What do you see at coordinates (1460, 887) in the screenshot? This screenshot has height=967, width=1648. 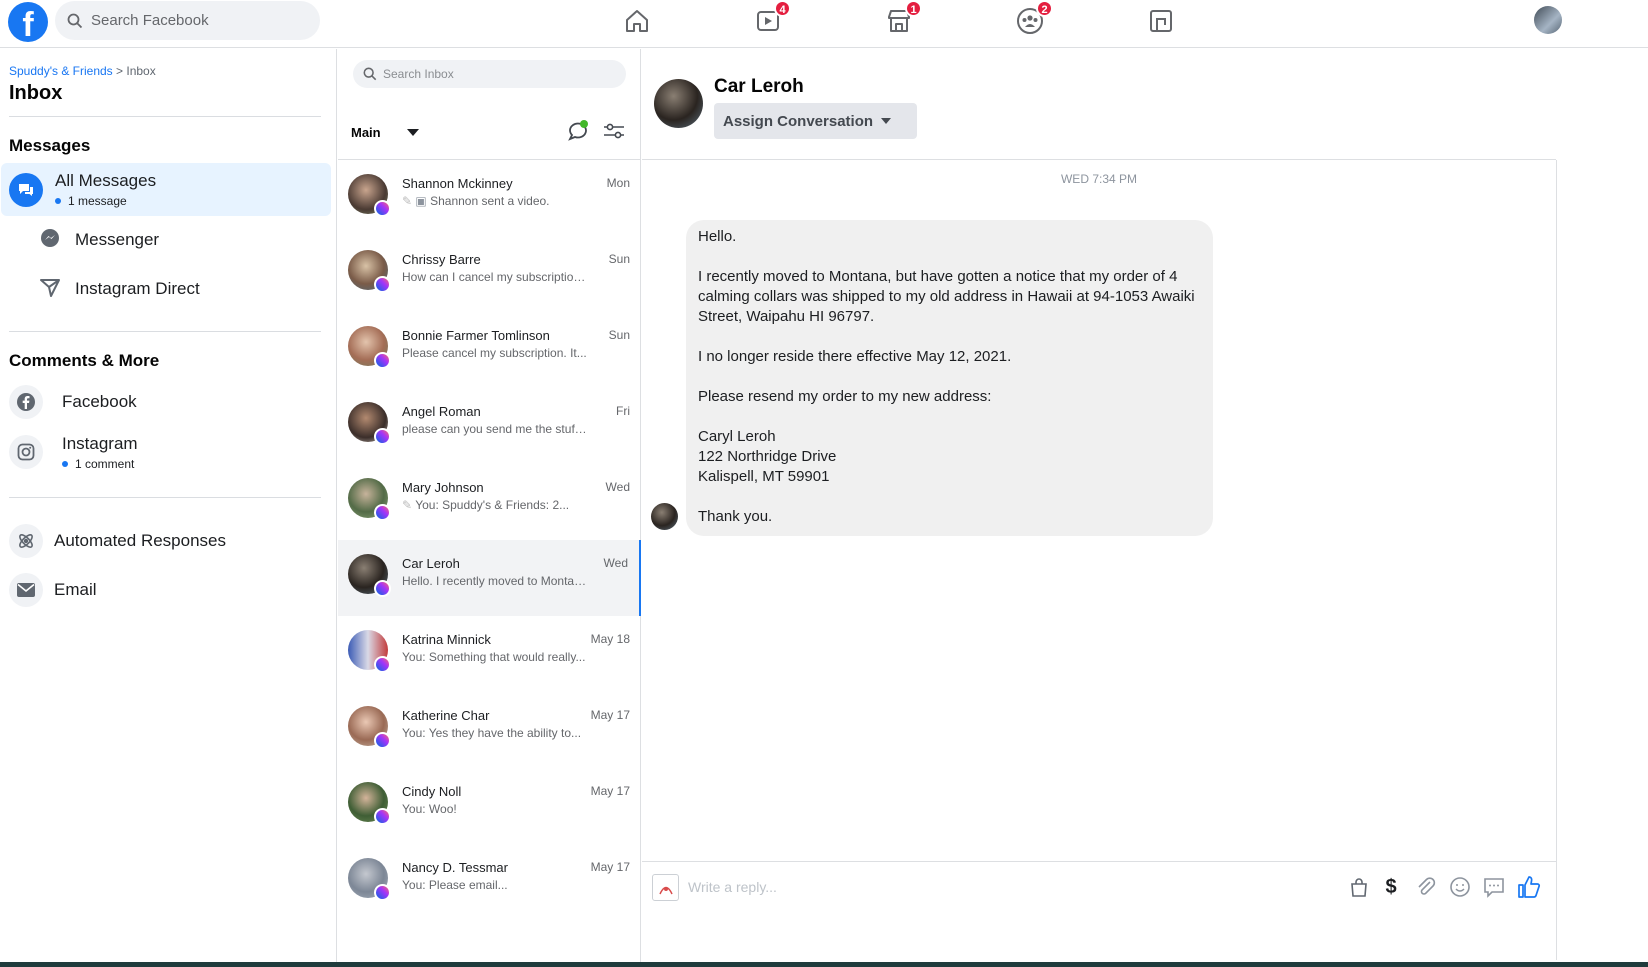 I see `emoji-button` at bounding box center [1460, 887].